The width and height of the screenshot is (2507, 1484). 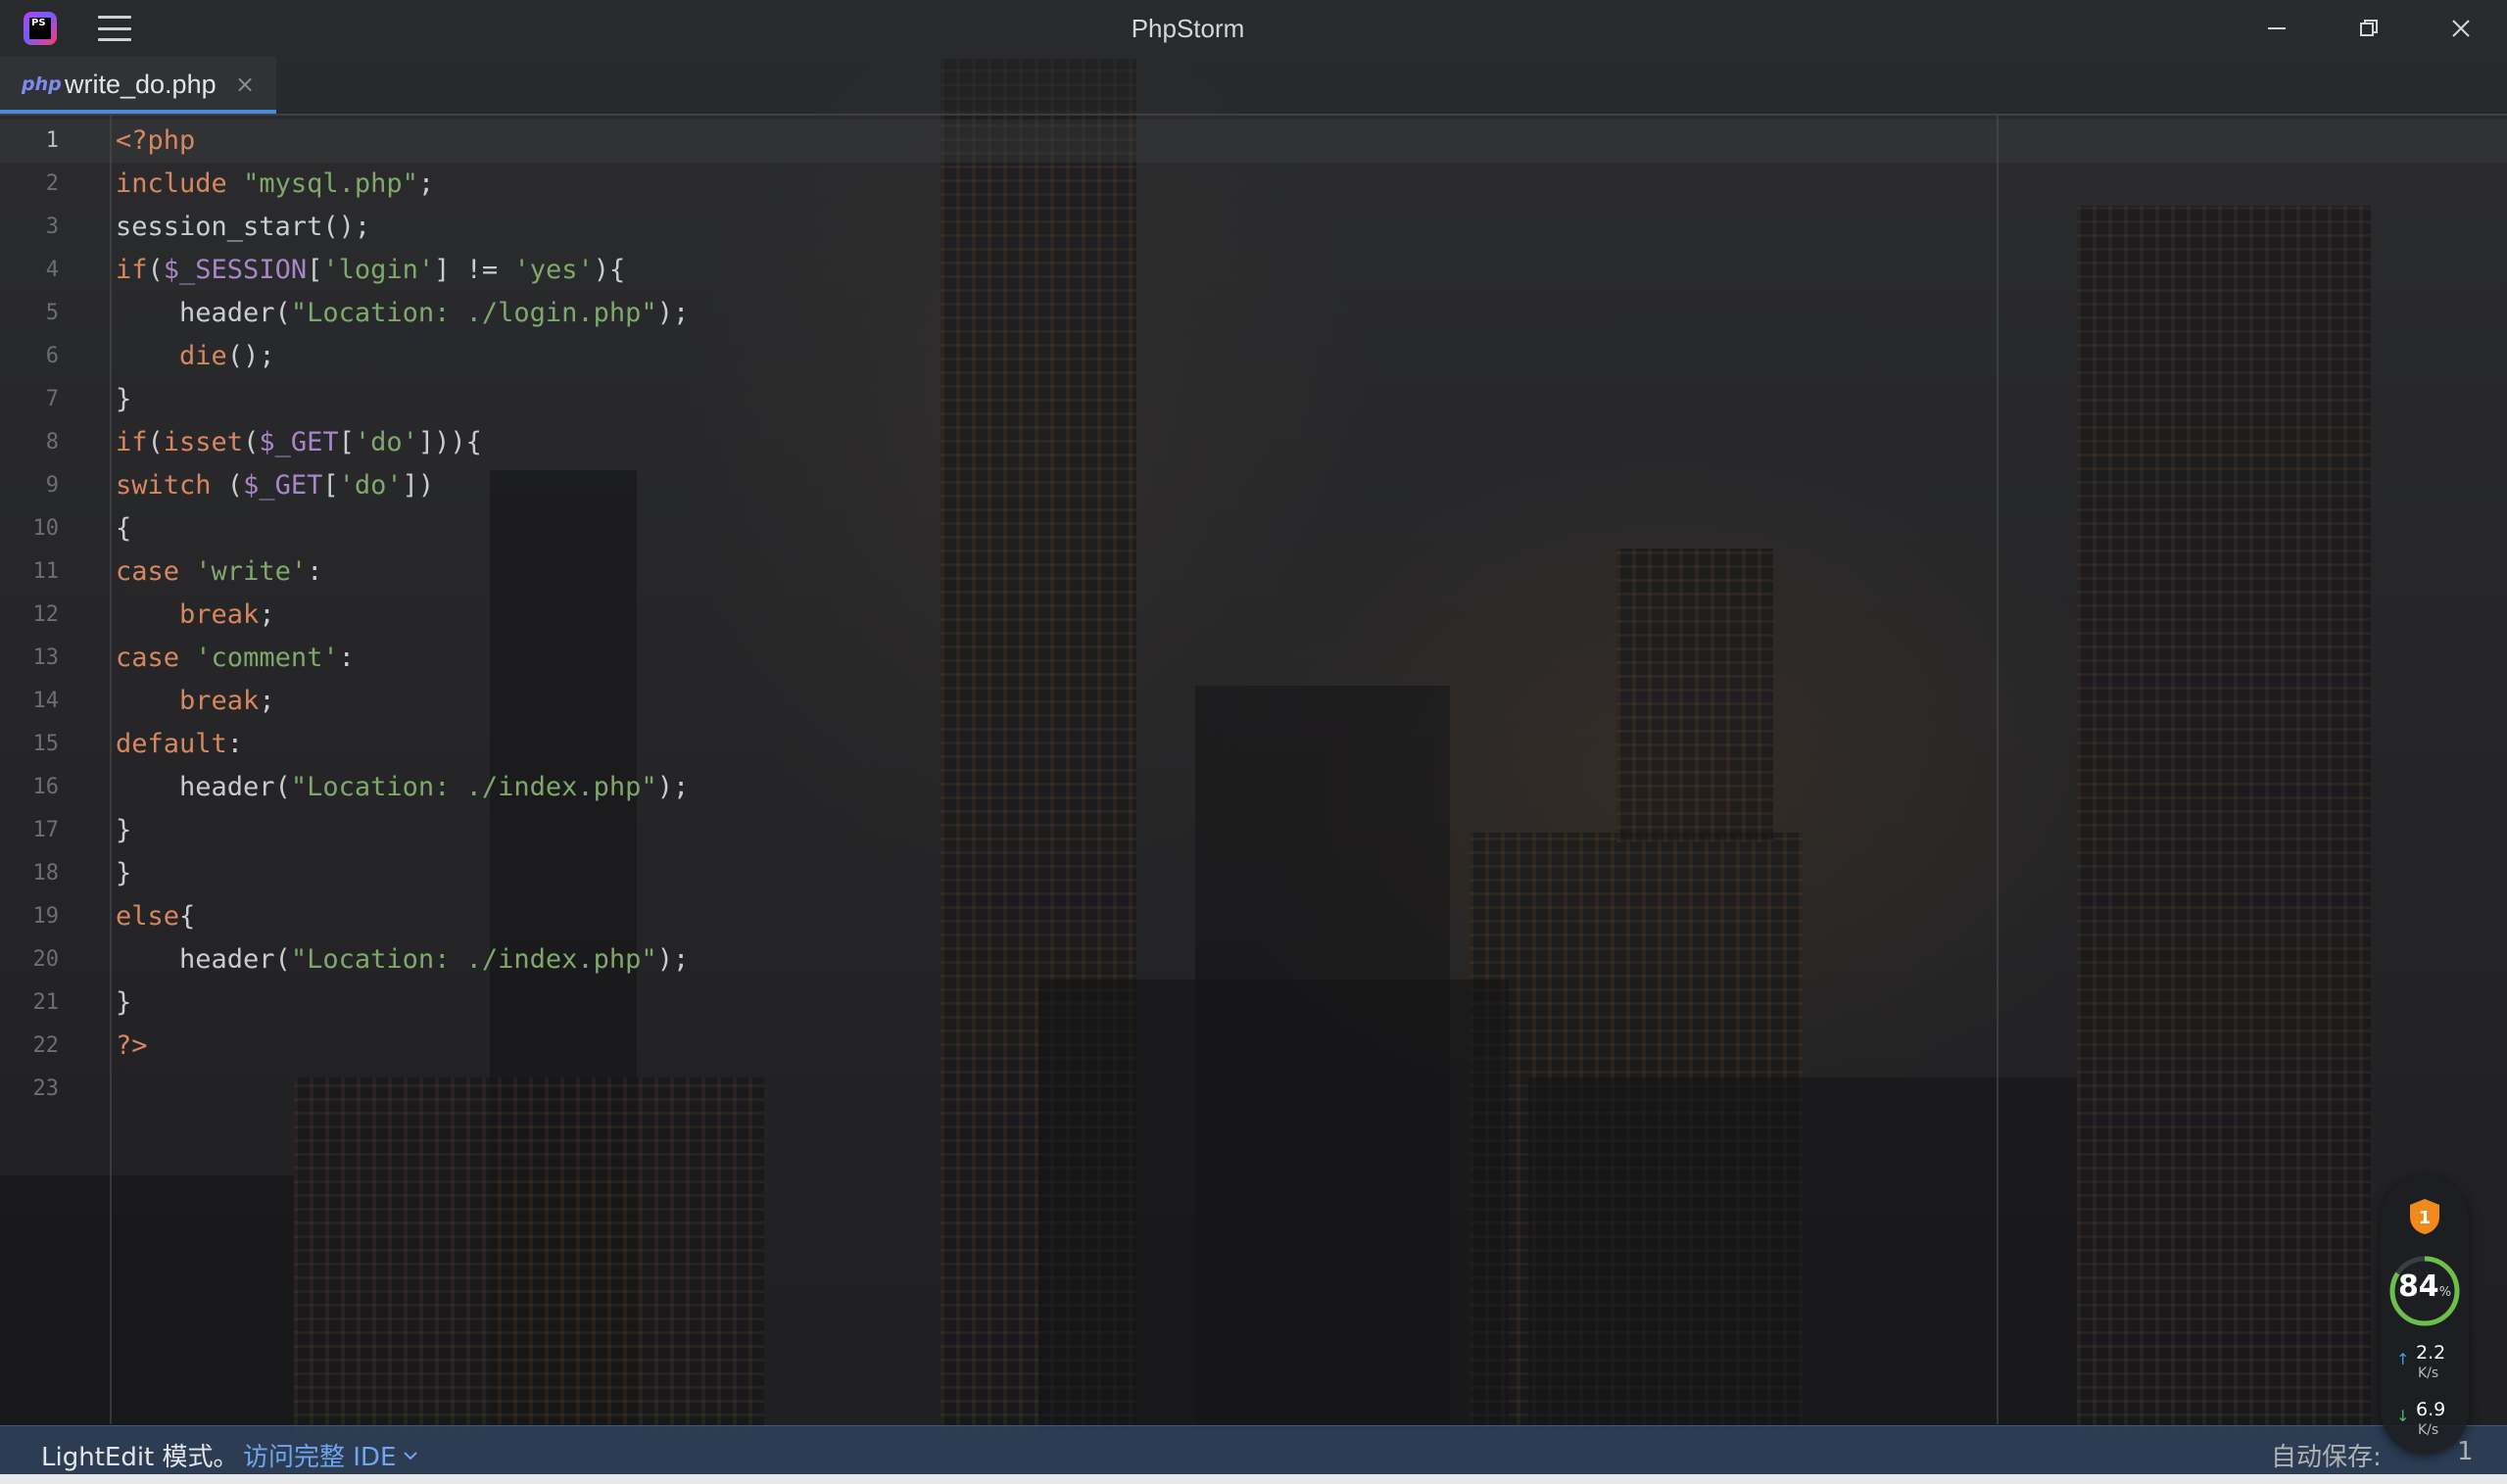 I want to click on memory-percent: 84%, so click(x=2425, y=1286).